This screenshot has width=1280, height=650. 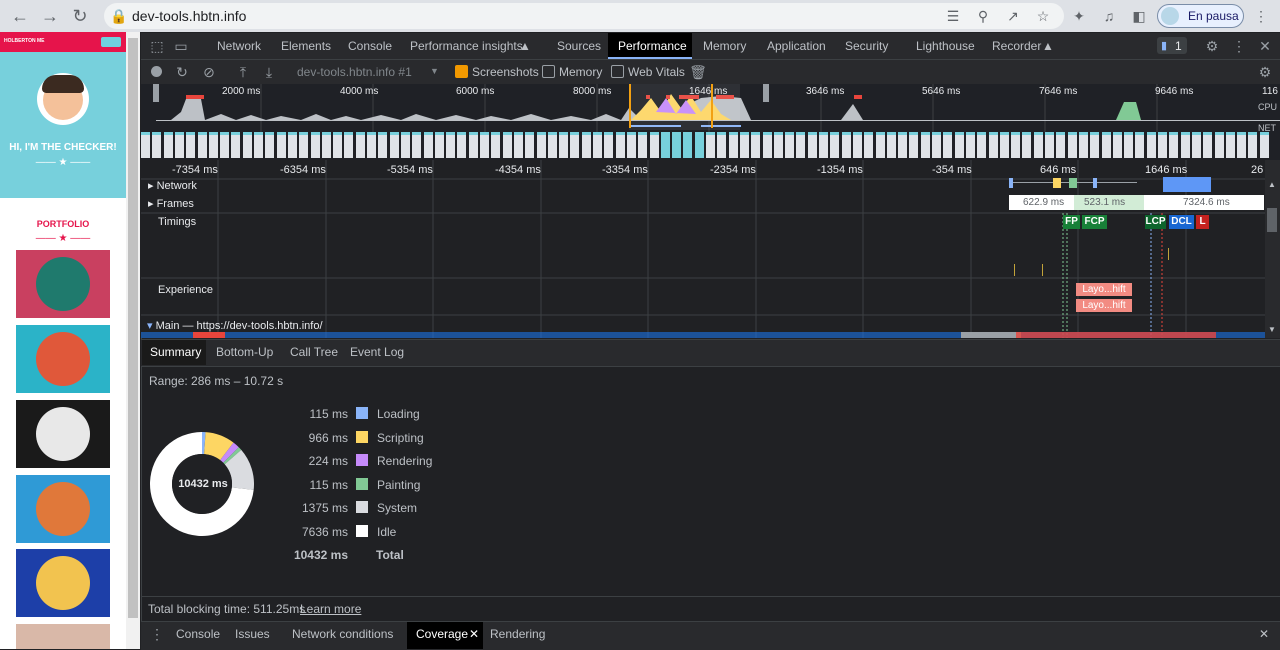 What do you see at coordinates (1265, 72) in the screenshot?
I see `capture-settings-gear-icon: ⚙` at bounding box center [1265, 72].